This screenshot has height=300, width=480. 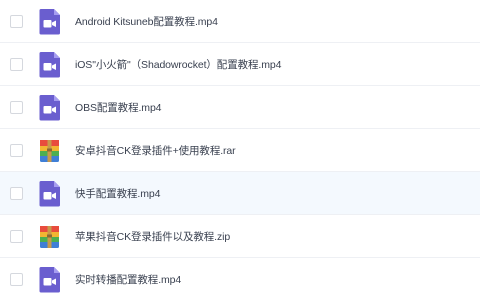 I want to click on file-row: 实时转播配置教程.mp4, so click(x=240, y=279).